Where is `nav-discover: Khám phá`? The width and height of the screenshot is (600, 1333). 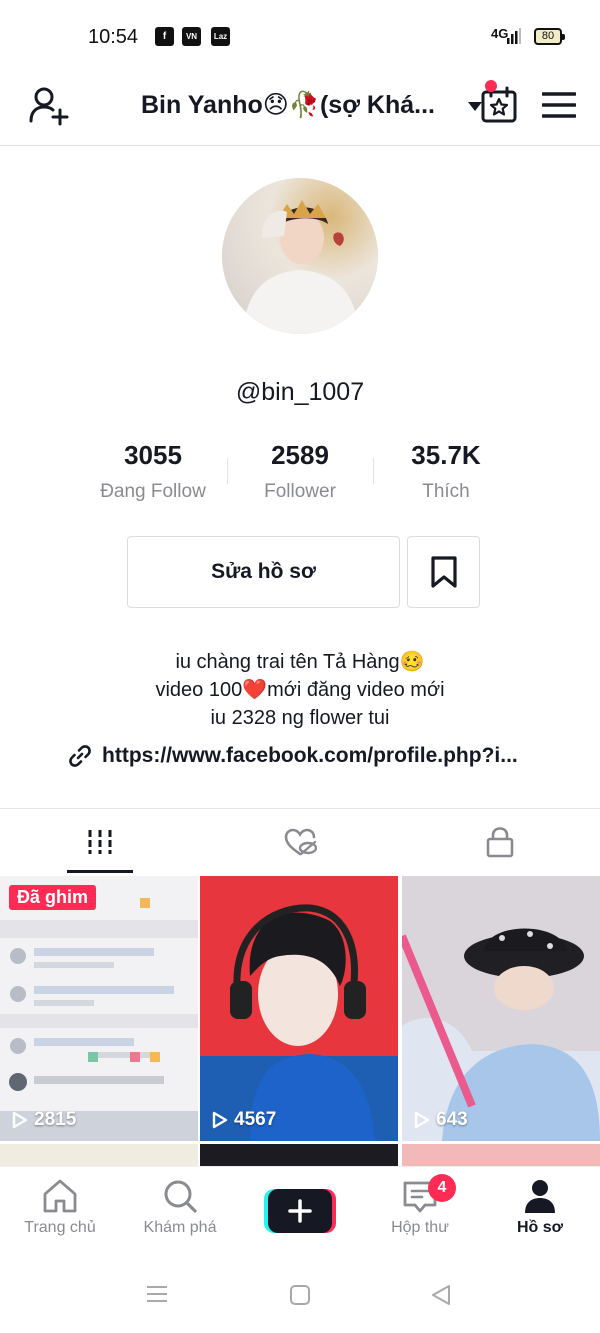
nav-discover: Khám phá is located at coordinates (180, 1207).